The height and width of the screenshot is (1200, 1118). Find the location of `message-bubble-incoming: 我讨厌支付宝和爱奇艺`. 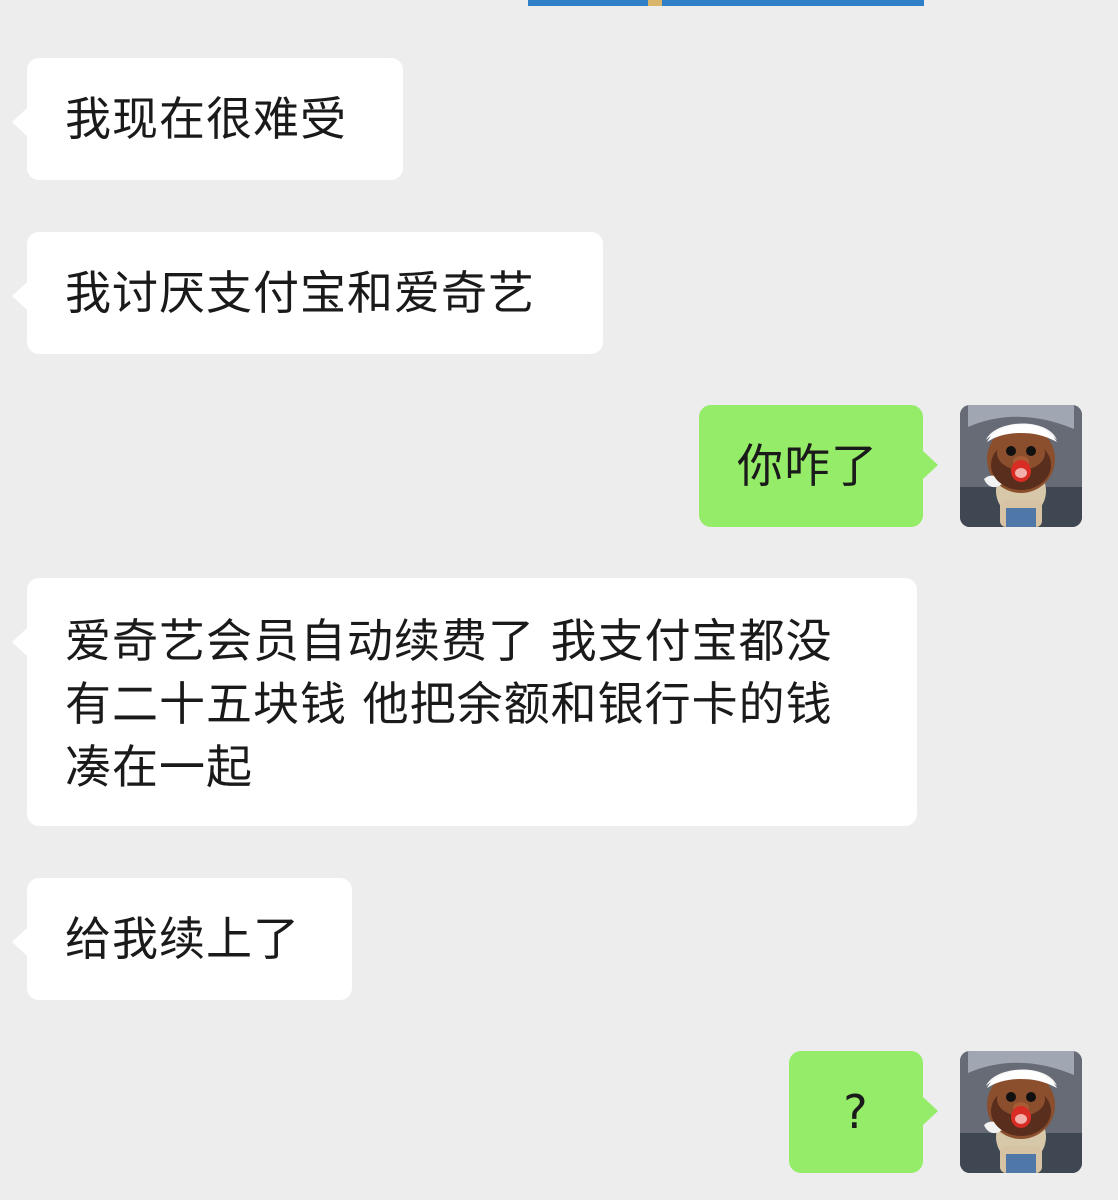

message-bubble-incoming: 我讨厌支付宝和爱奇艺 is located at coordinates (307, 293).